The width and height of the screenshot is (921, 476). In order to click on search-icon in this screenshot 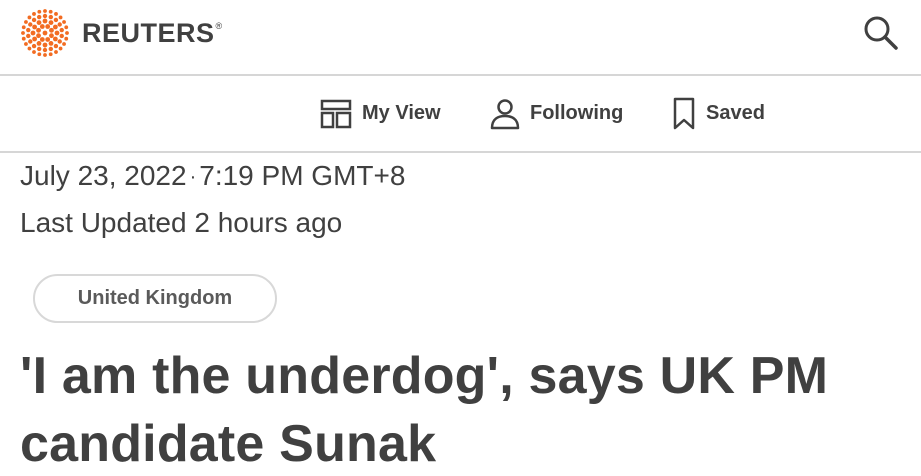, I will do `click(881, 33)`.